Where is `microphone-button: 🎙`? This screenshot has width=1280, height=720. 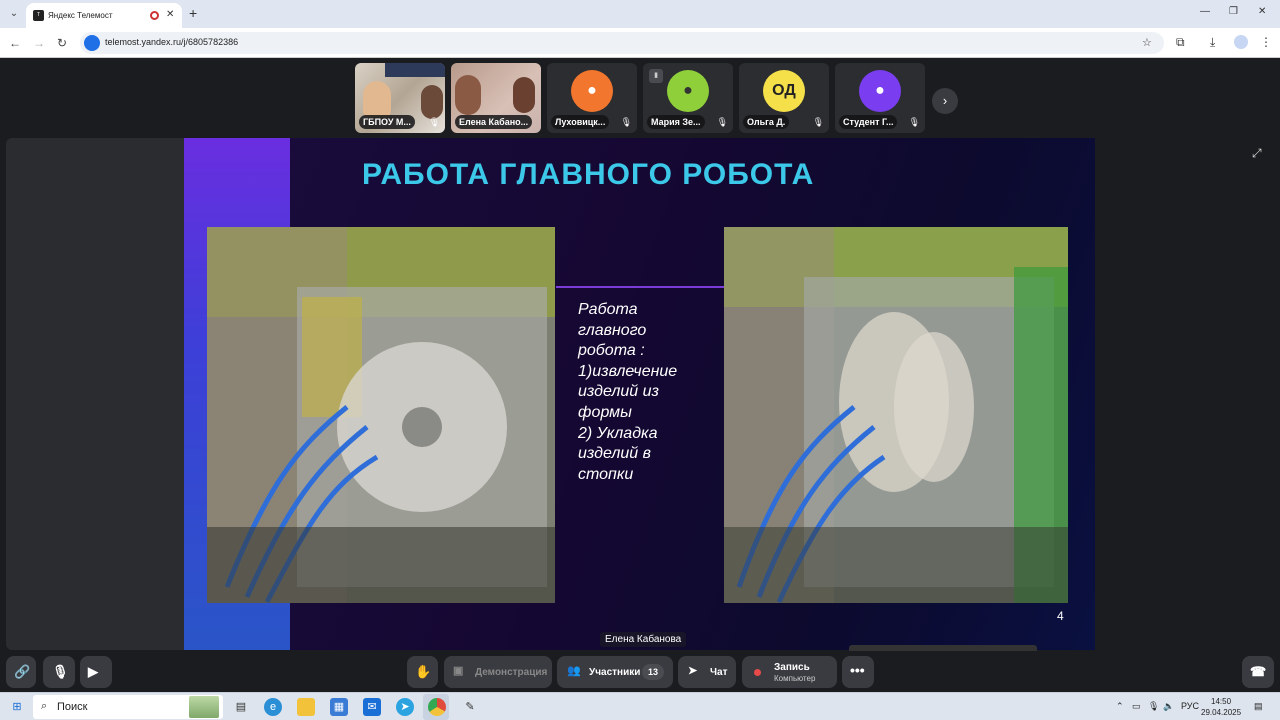 microphone-button: 🎙 is located at coordinates (59, 672).